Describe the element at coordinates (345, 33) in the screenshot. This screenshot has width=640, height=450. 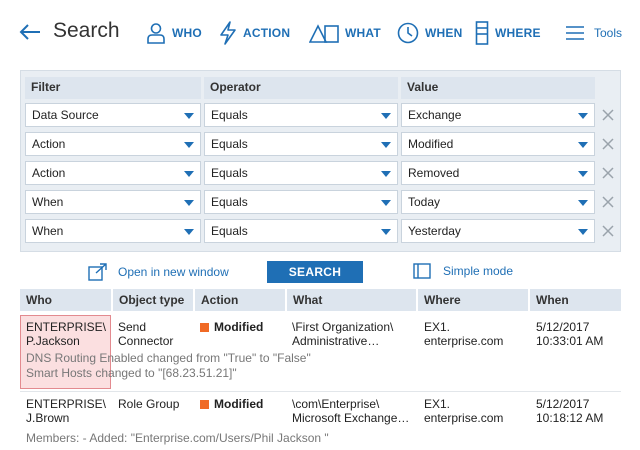
I see `nav-what: WHAT` at that location.